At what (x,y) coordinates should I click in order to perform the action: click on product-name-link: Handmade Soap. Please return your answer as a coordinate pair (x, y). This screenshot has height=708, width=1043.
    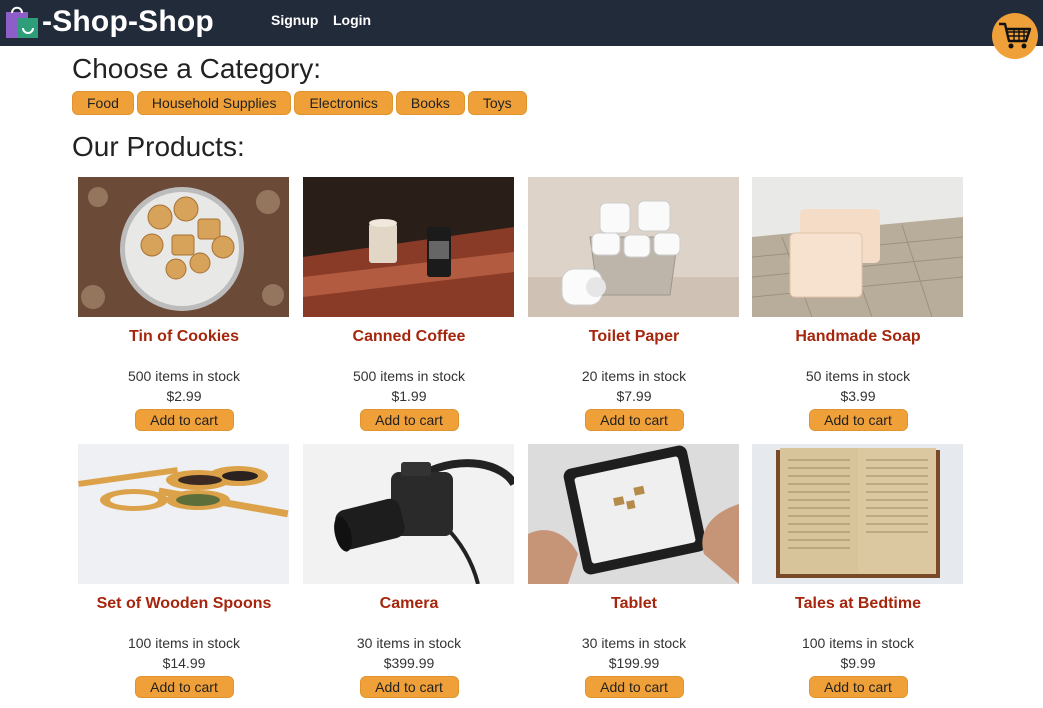
    Looking at the image, I should click on (858, 337).